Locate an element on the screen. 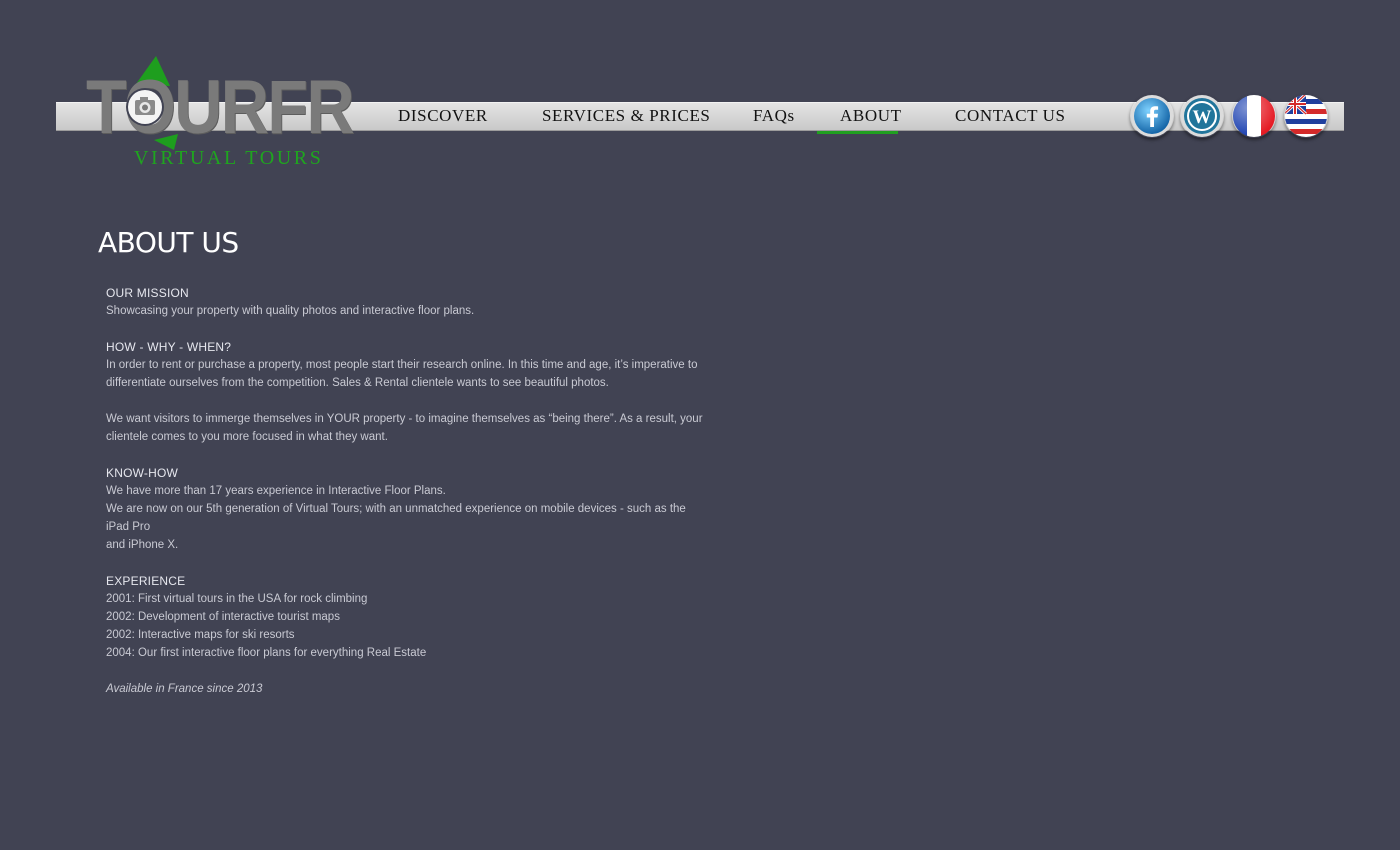  section-heading-know-how: KNOW-HOW is located at coordinates (142, 473).